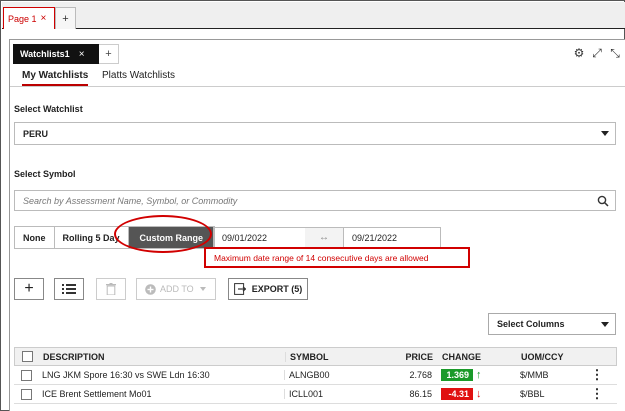 The image size is (625, 411). I want to click on add-symbol-button: +, so click(29, 289).